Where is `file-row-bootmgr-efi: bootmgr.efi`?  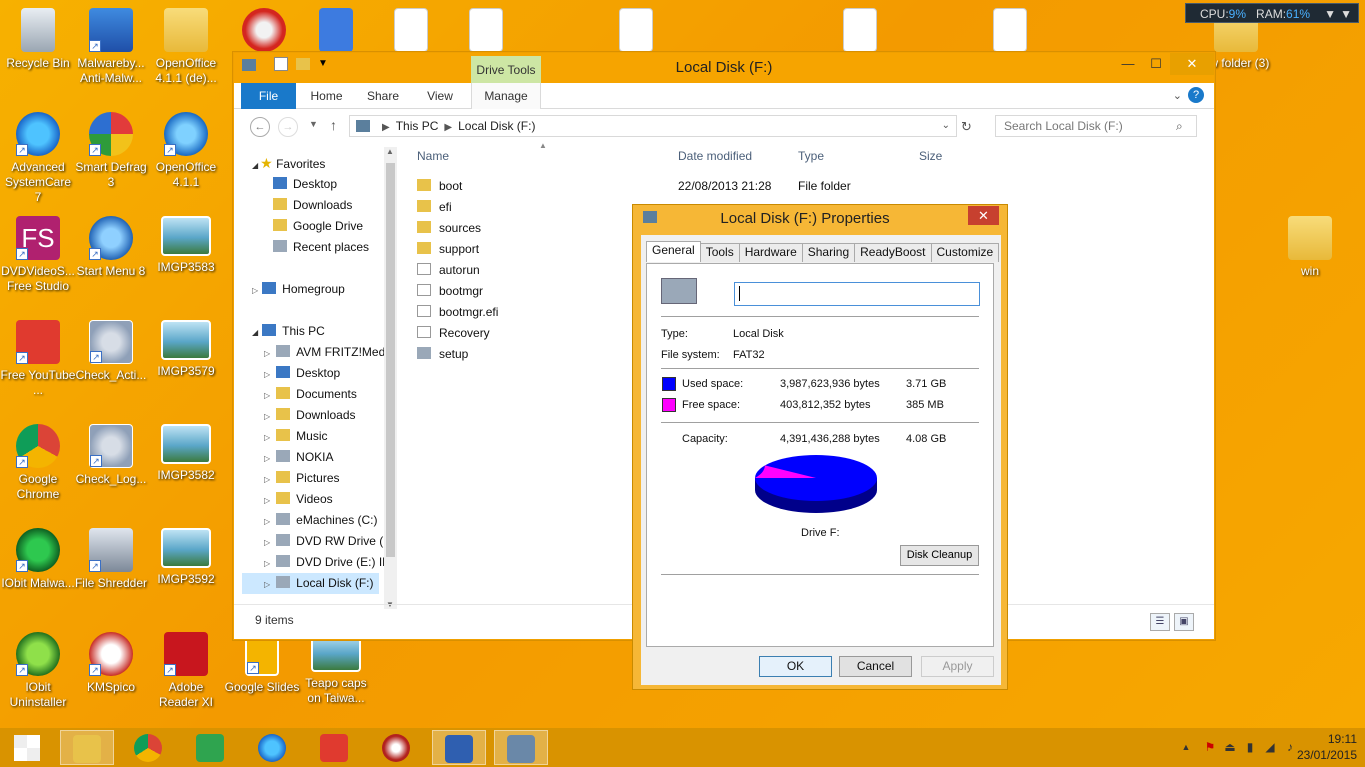
file-row-bootmgr-efi: bootmgr.efi is located at coordinates (457, 312).